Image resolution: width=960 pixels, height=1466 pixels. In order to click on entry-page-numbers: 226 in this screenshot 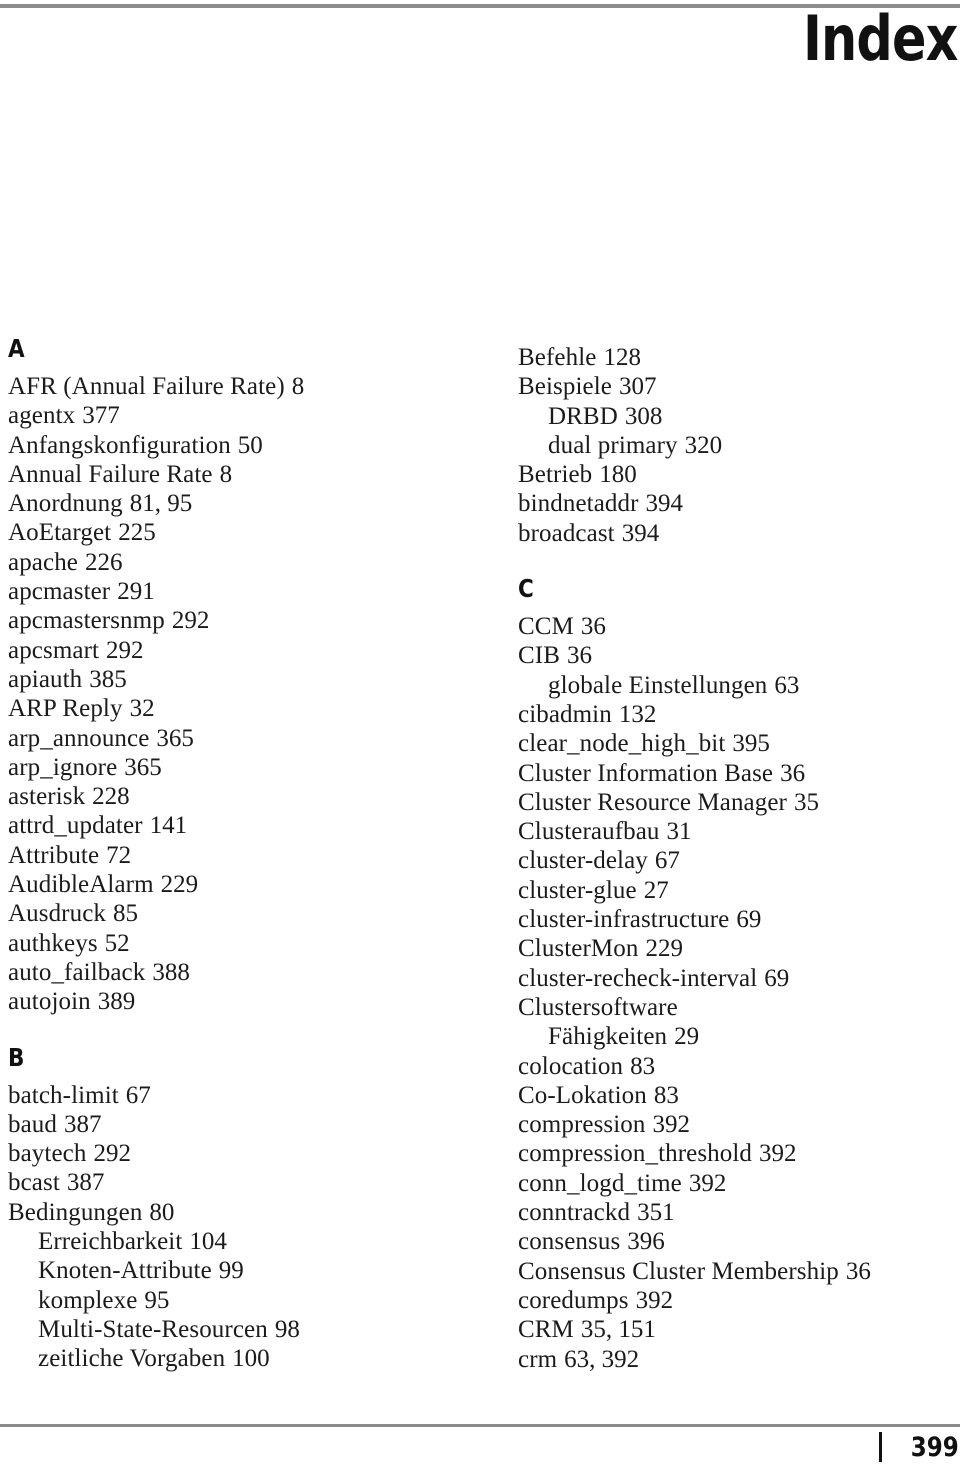, I will do `click(100, 562)`.